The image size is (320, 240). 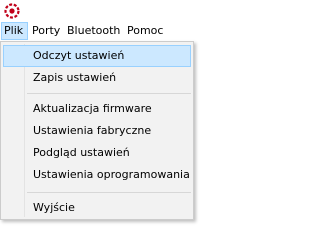 I want to click on menu-pomoc: Pomoc, so click(x=145, y=31).